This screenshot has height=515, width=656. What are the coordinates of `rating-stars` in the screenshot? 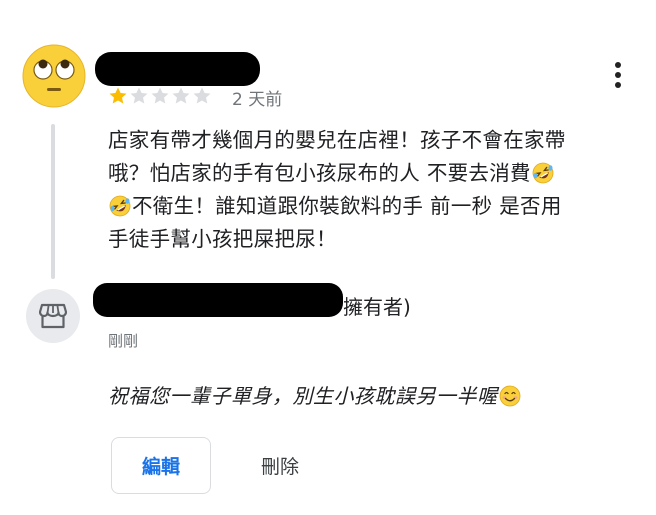 It's located at (160, 96).